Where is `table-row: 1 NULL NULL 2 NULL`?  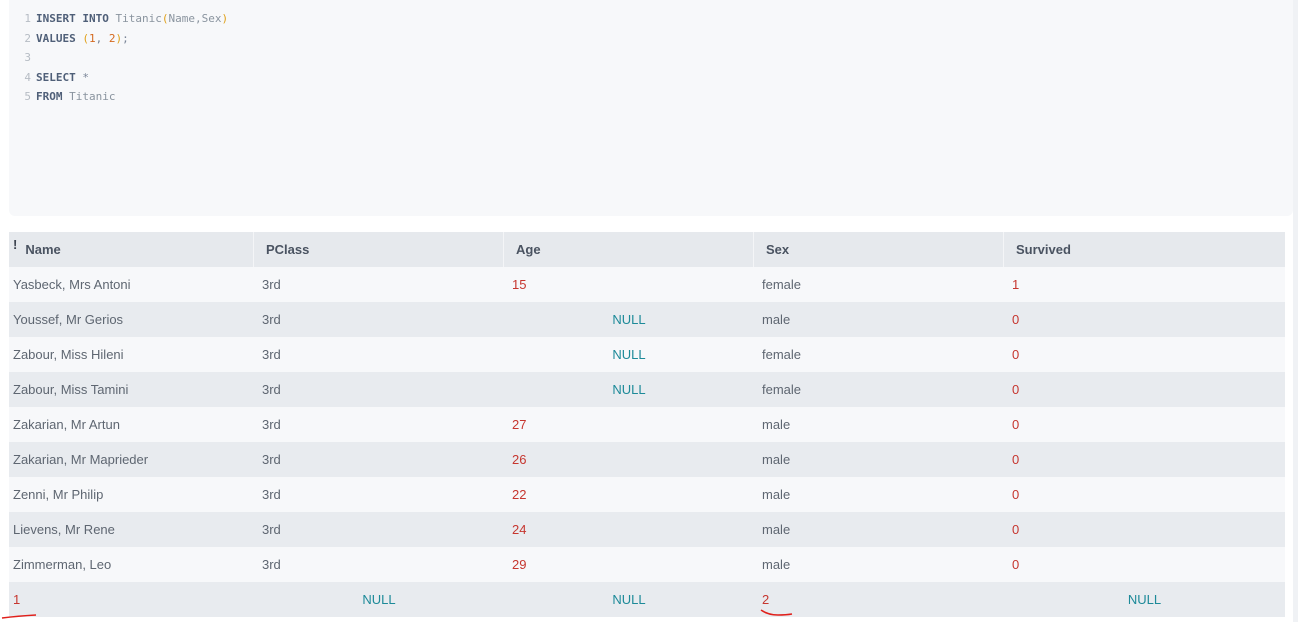 table-row: 1 NULL NULL 2 NULL is located at coordinates (647, 599).